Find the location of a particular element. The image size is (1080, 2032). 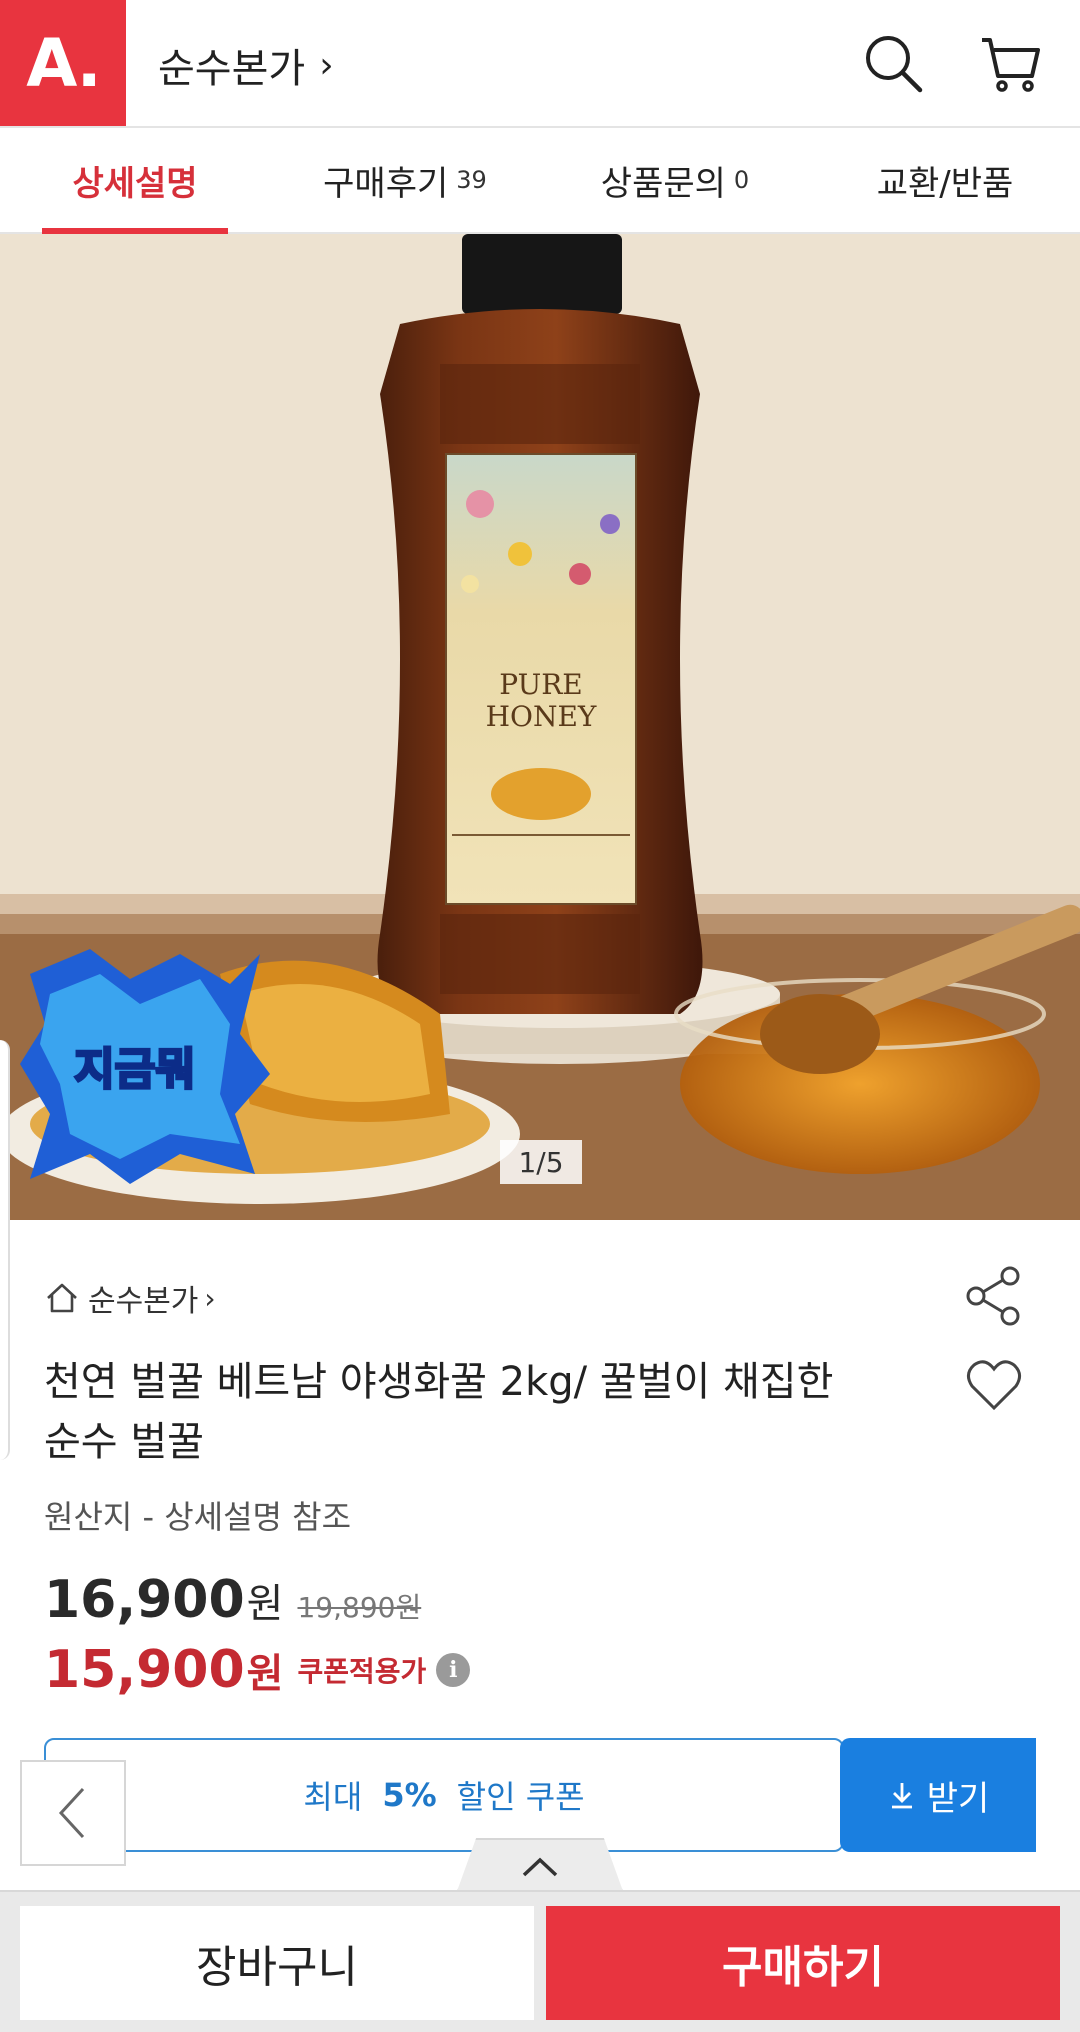

tab-label: 상세설명 is located at coordinates (135, 183).